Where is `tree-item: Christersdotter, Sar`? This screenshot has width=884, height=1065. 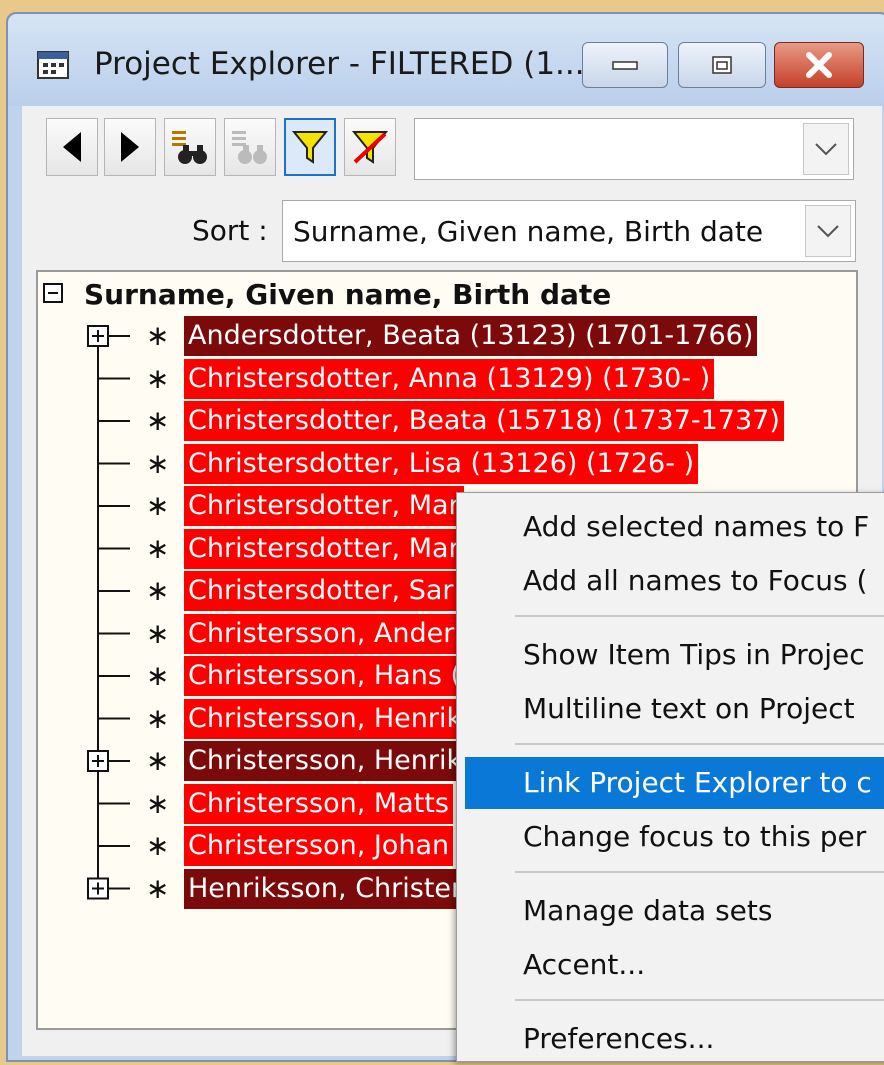 tree-item: Christersdotter, Sar is located at coordinates (321, 591).